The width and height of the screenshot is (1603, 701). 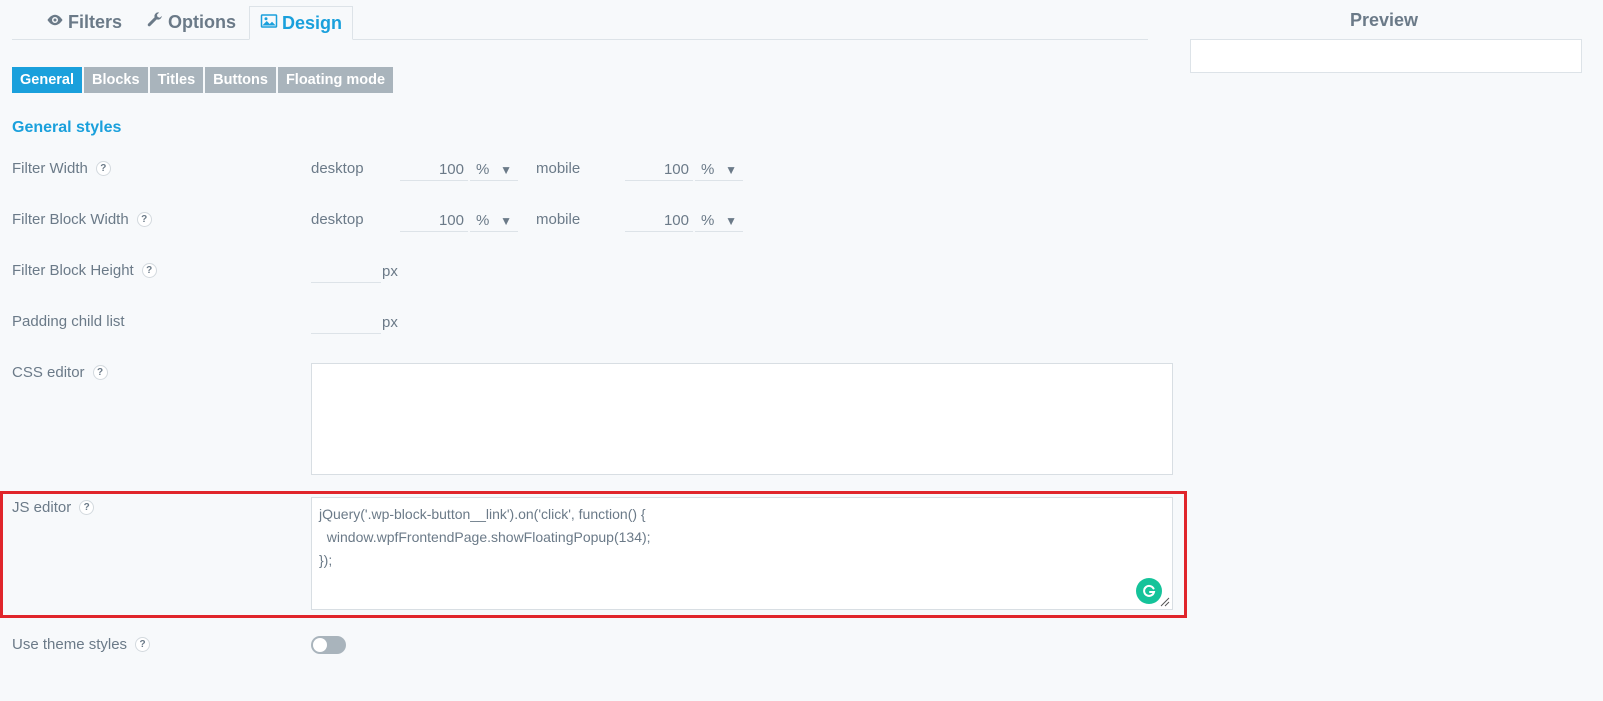 I want to click on section-title: General styles, so click(x=67, y=127).